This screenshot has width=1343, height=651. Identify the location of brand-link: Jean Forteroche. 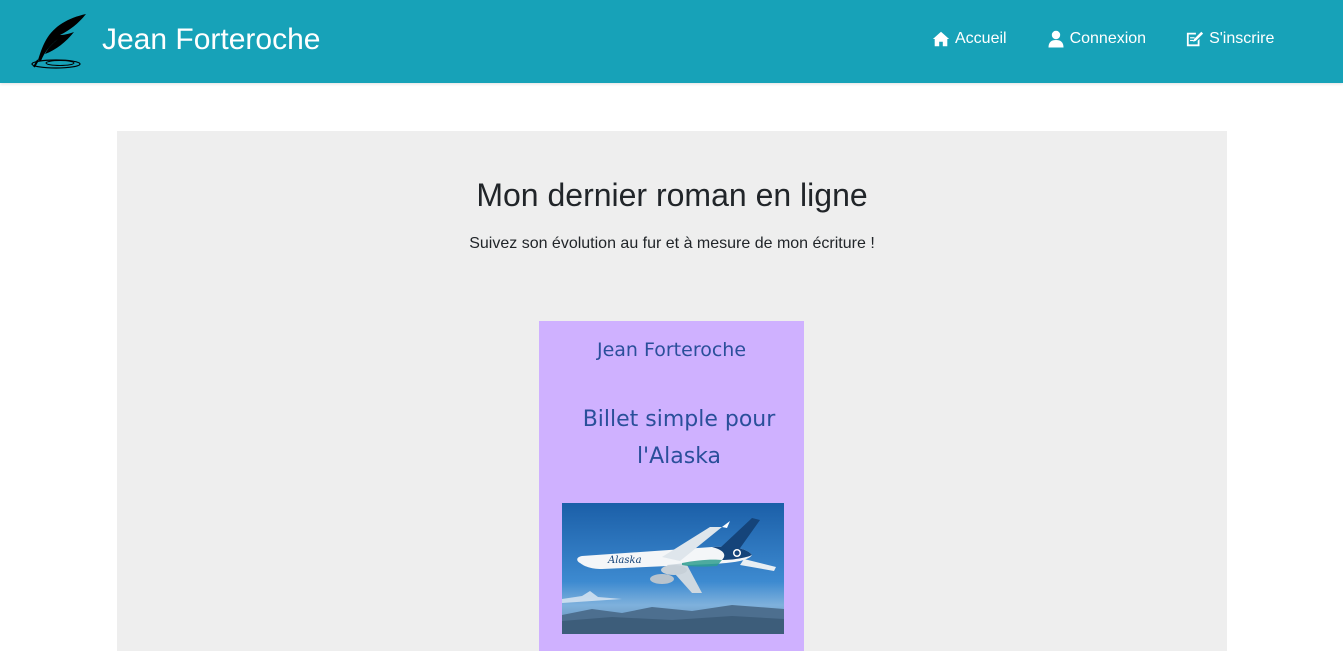
(173, 41).